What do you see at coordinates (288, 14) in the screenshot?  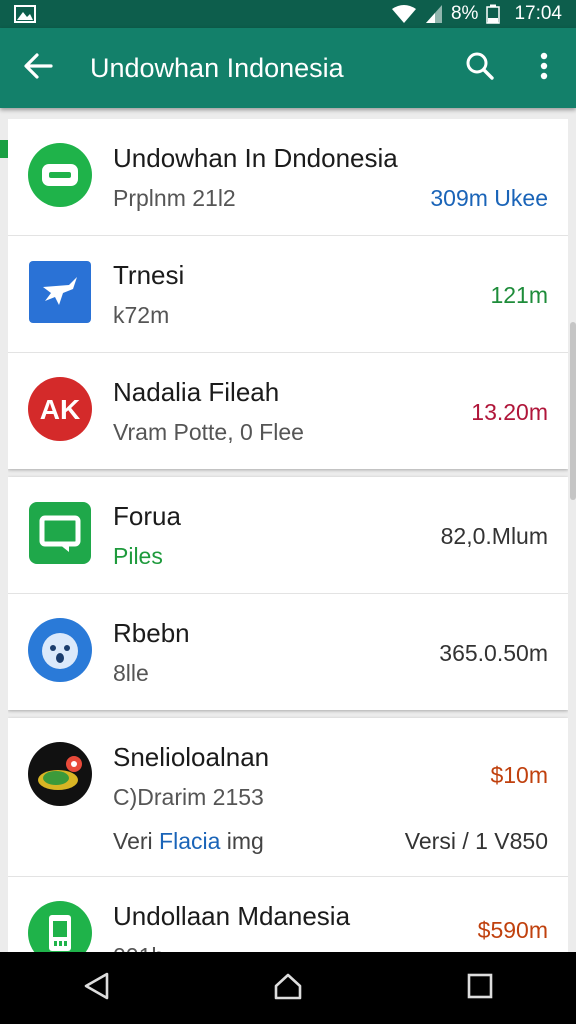 I see `status-bar: 8% 17:04` at bounding box center [288, 14].